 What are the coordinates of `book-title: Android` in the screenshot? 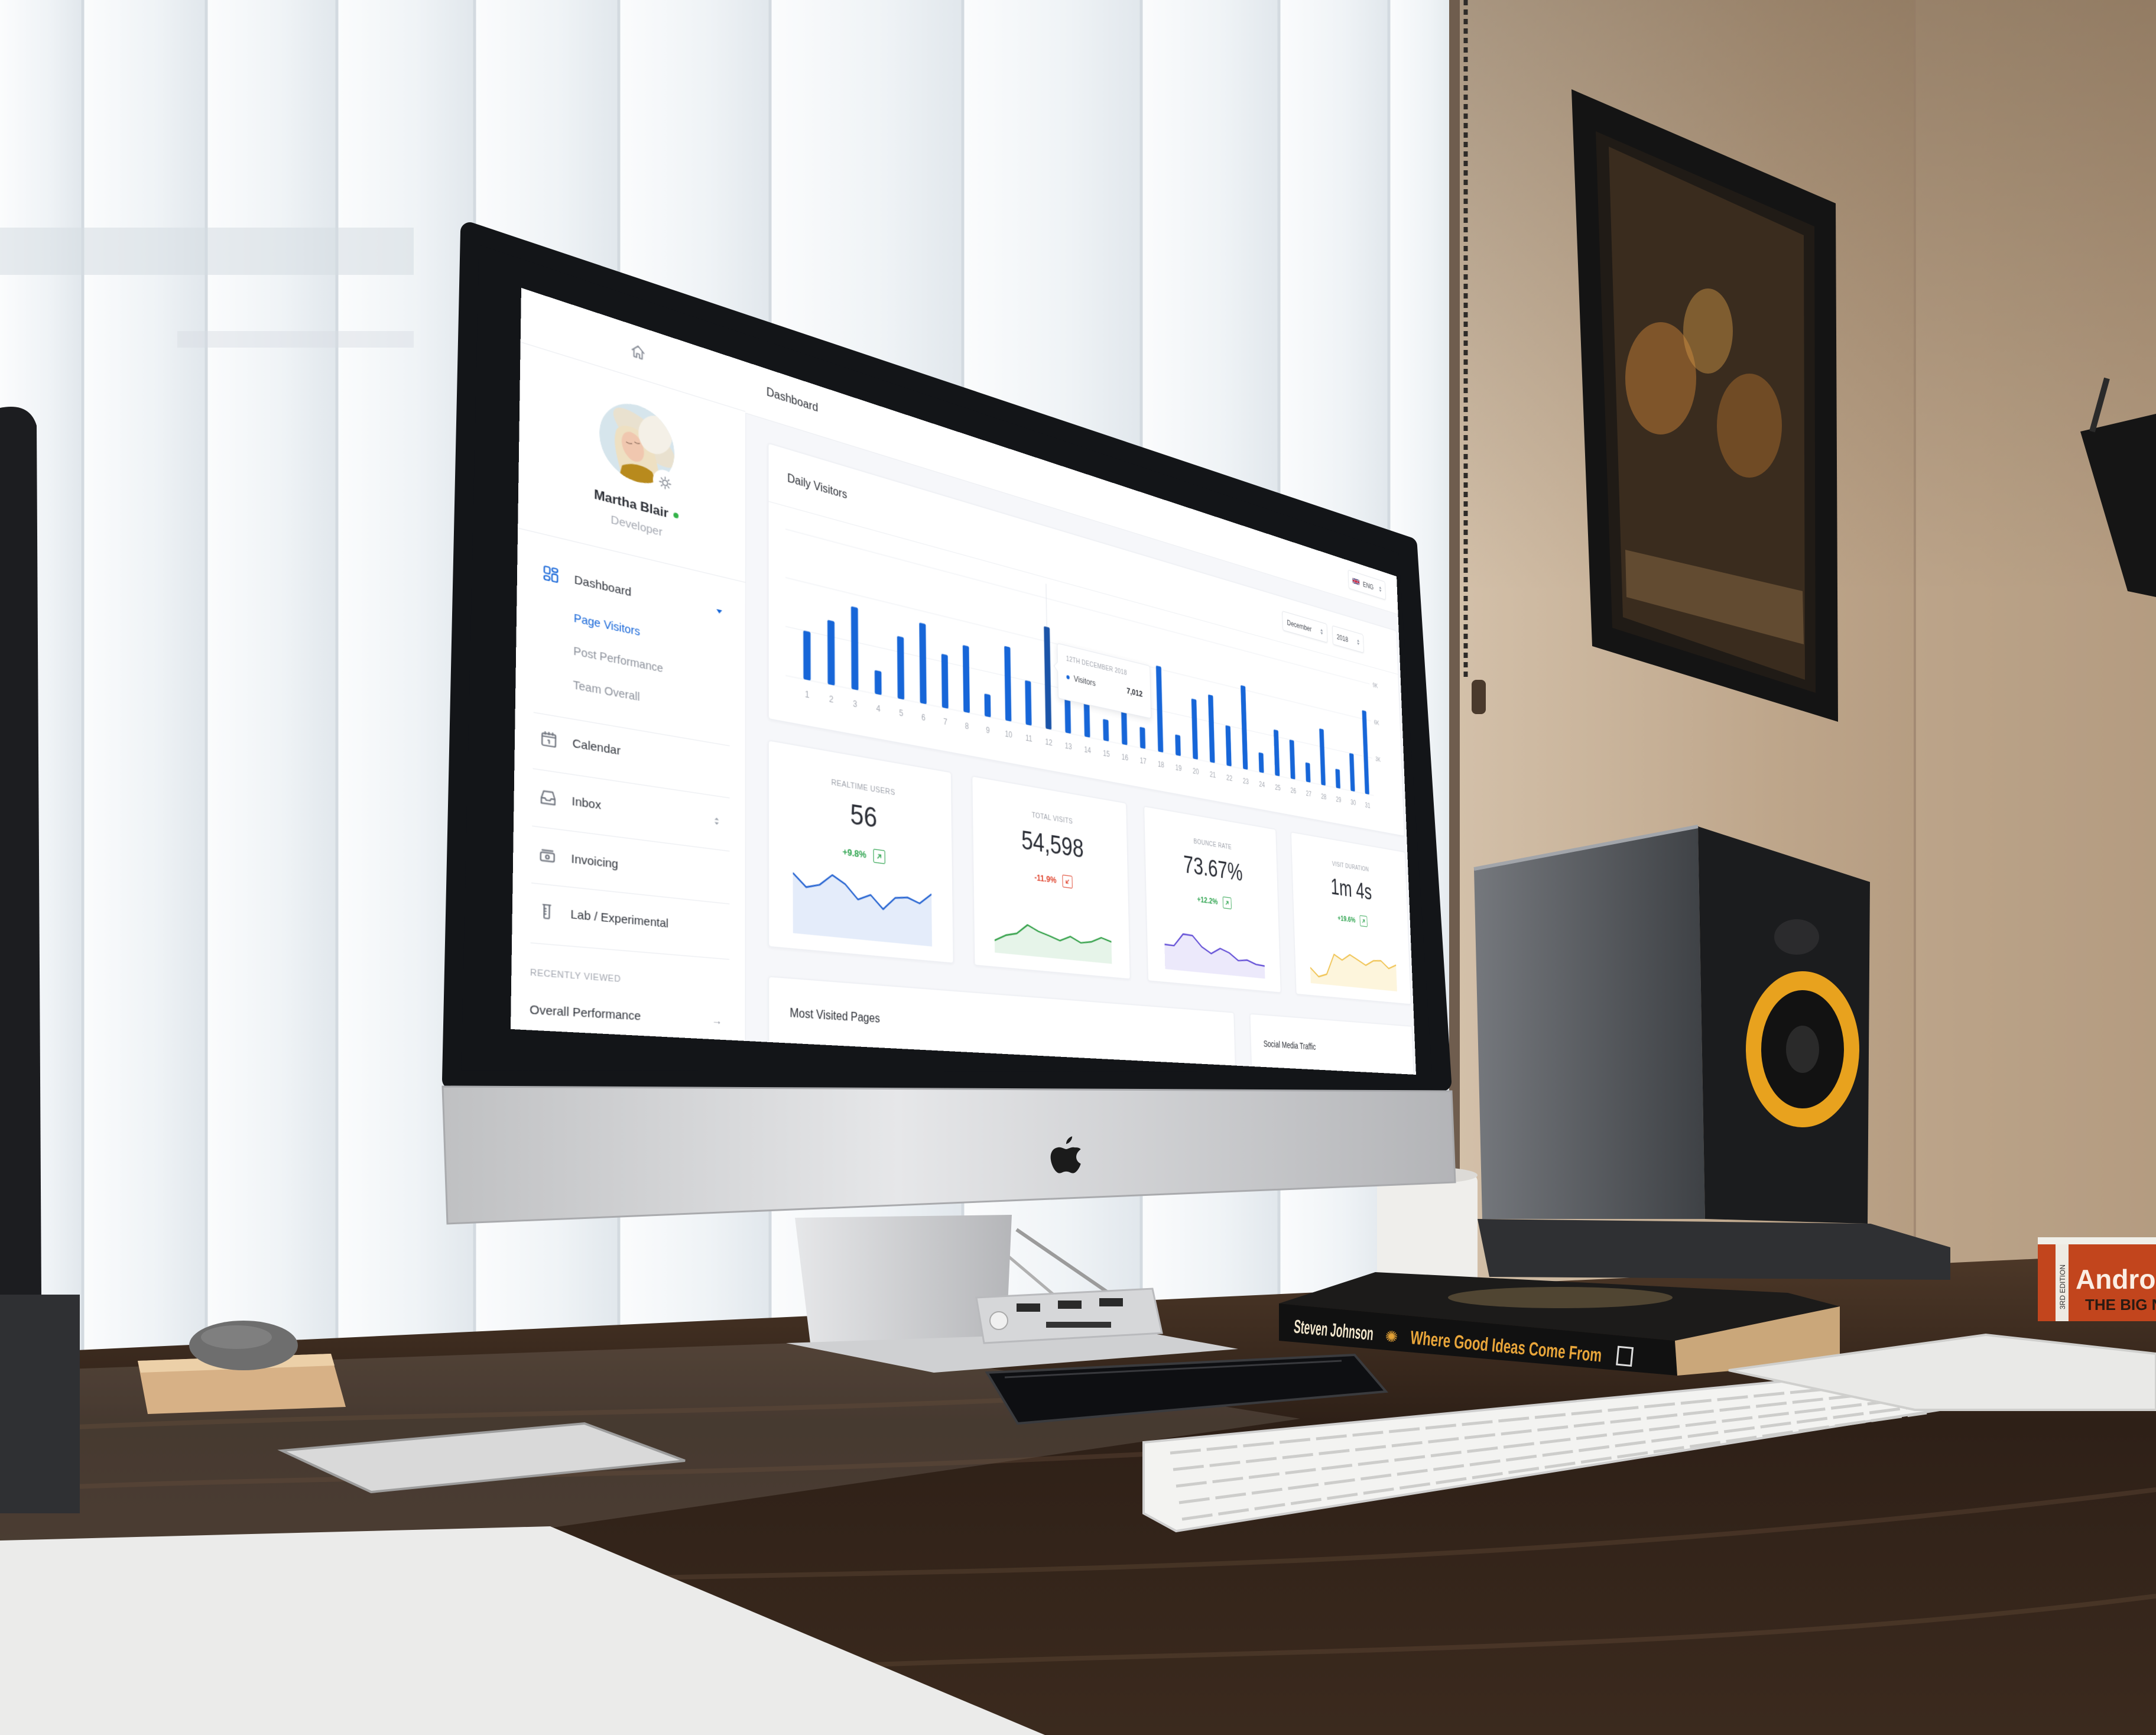 It's located at (2116, 1279).